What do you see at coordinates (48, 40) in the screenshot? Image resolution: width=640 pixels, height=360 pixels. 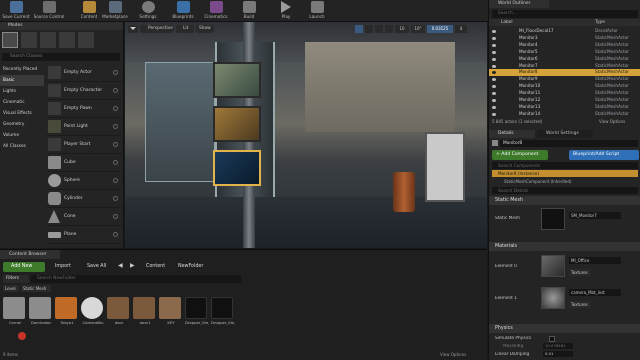 I see `landscape-mode-icon` at bounding box center [48, 40].